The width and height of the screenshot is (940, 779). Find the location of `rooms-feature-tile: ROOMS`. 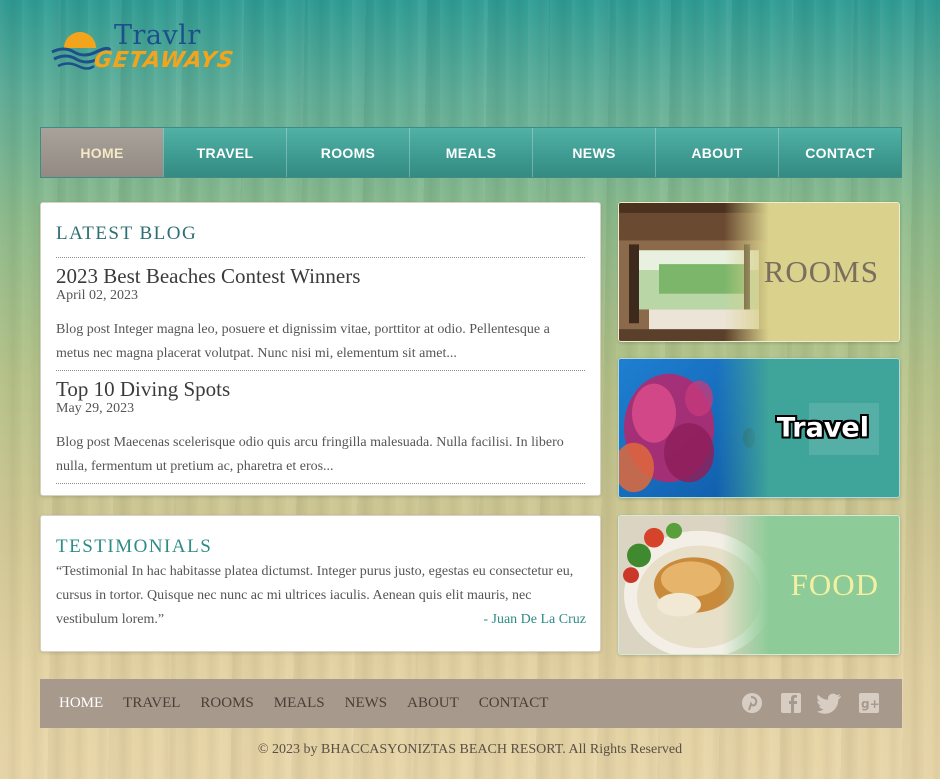

rooms-feature-tile: ROOMS is located at coordinates (759, 272).